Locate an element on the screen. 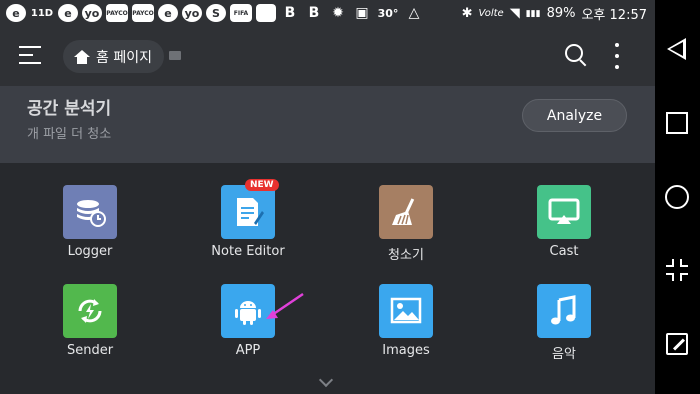 The image size is (700, 394). collapse-icon is located at coordinates (677, 270).